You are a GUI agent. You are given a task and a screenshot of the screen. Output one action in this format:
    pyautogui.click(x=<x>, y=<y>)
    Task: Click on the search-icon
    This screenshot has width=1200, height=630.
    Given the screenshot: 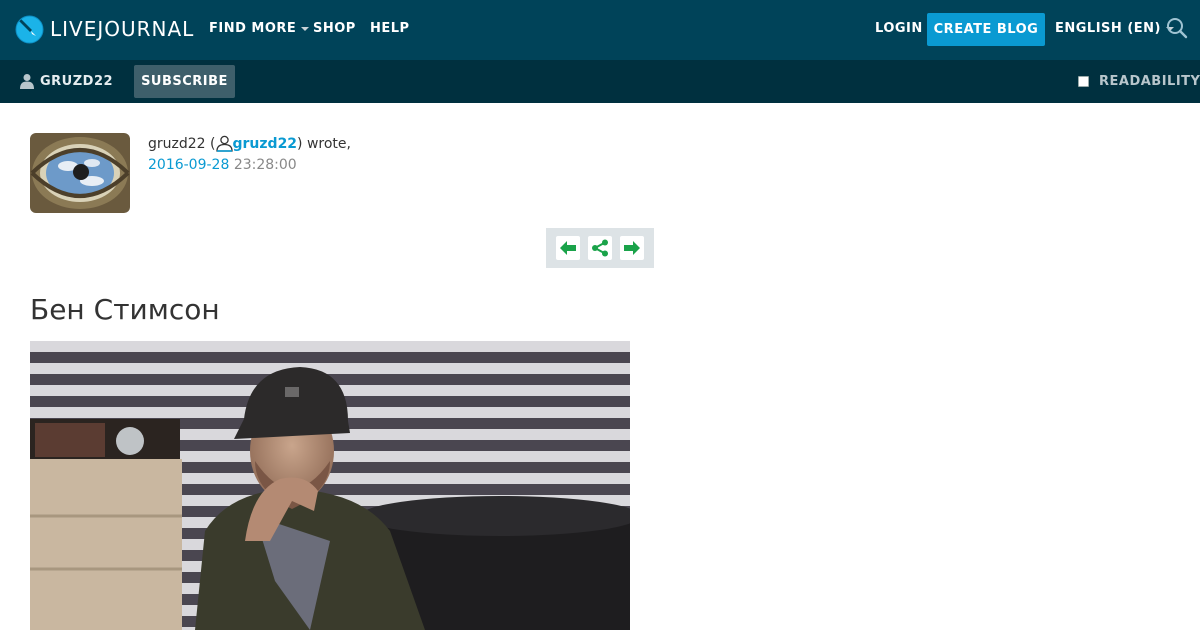 What is the action you would take?
    pyautogui.click(x=1177, y=28)
    